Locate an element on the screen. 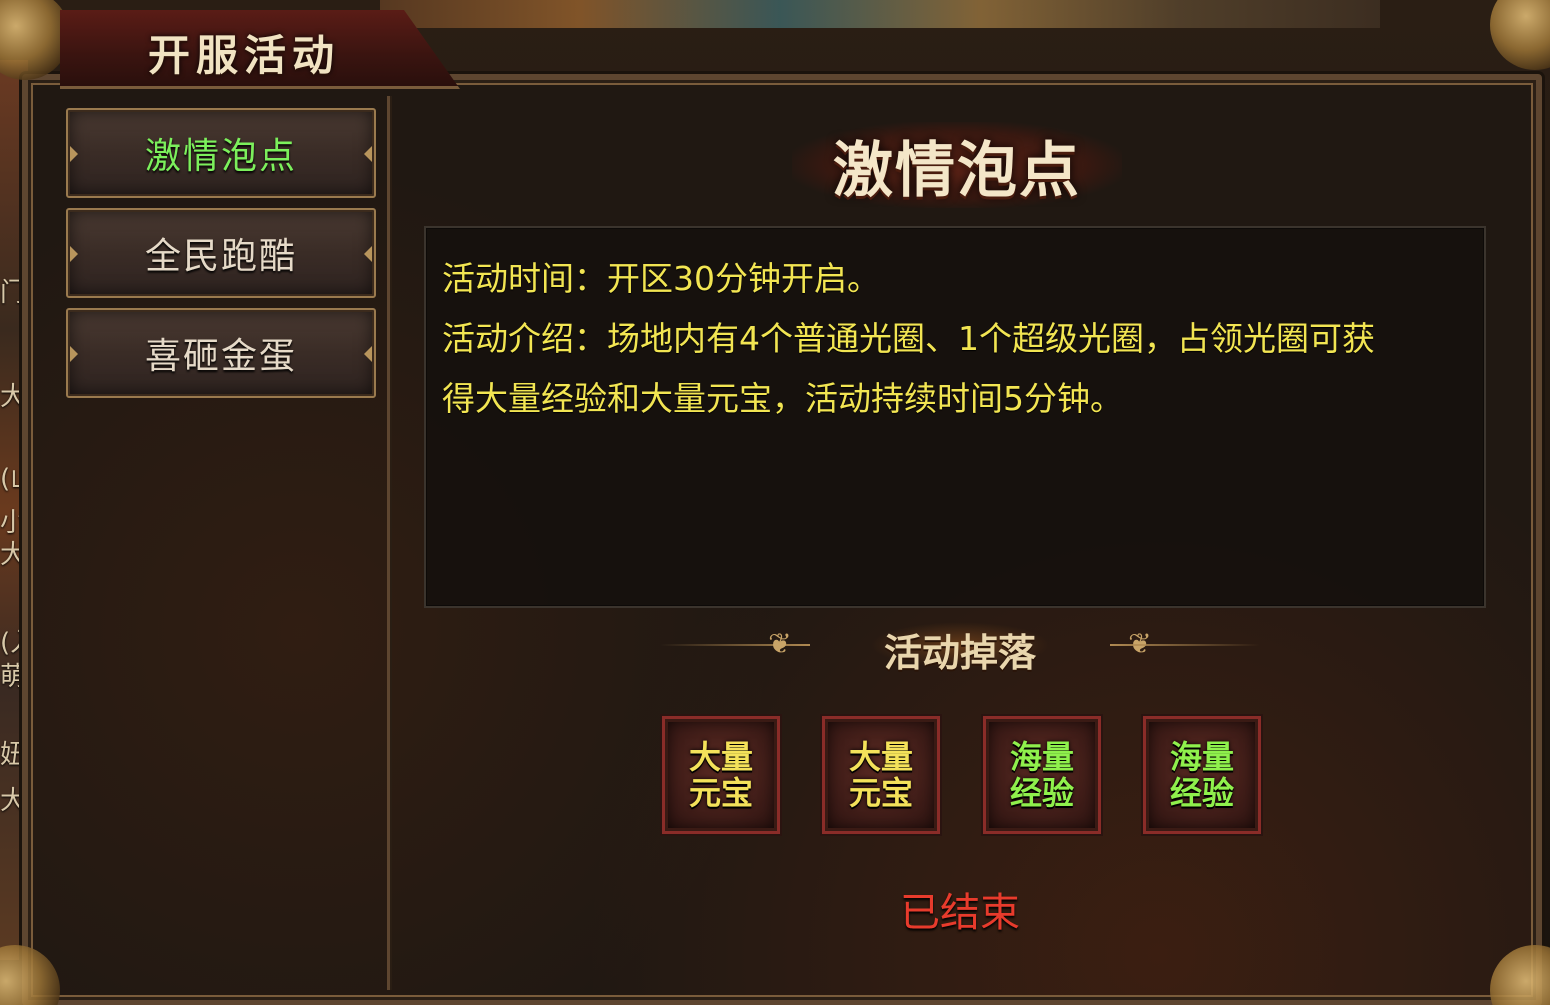  activity-intro-text-continued: 得大量经验和大量元宝，活动持续时间5分钟。 is located at coordinates (782, 398).